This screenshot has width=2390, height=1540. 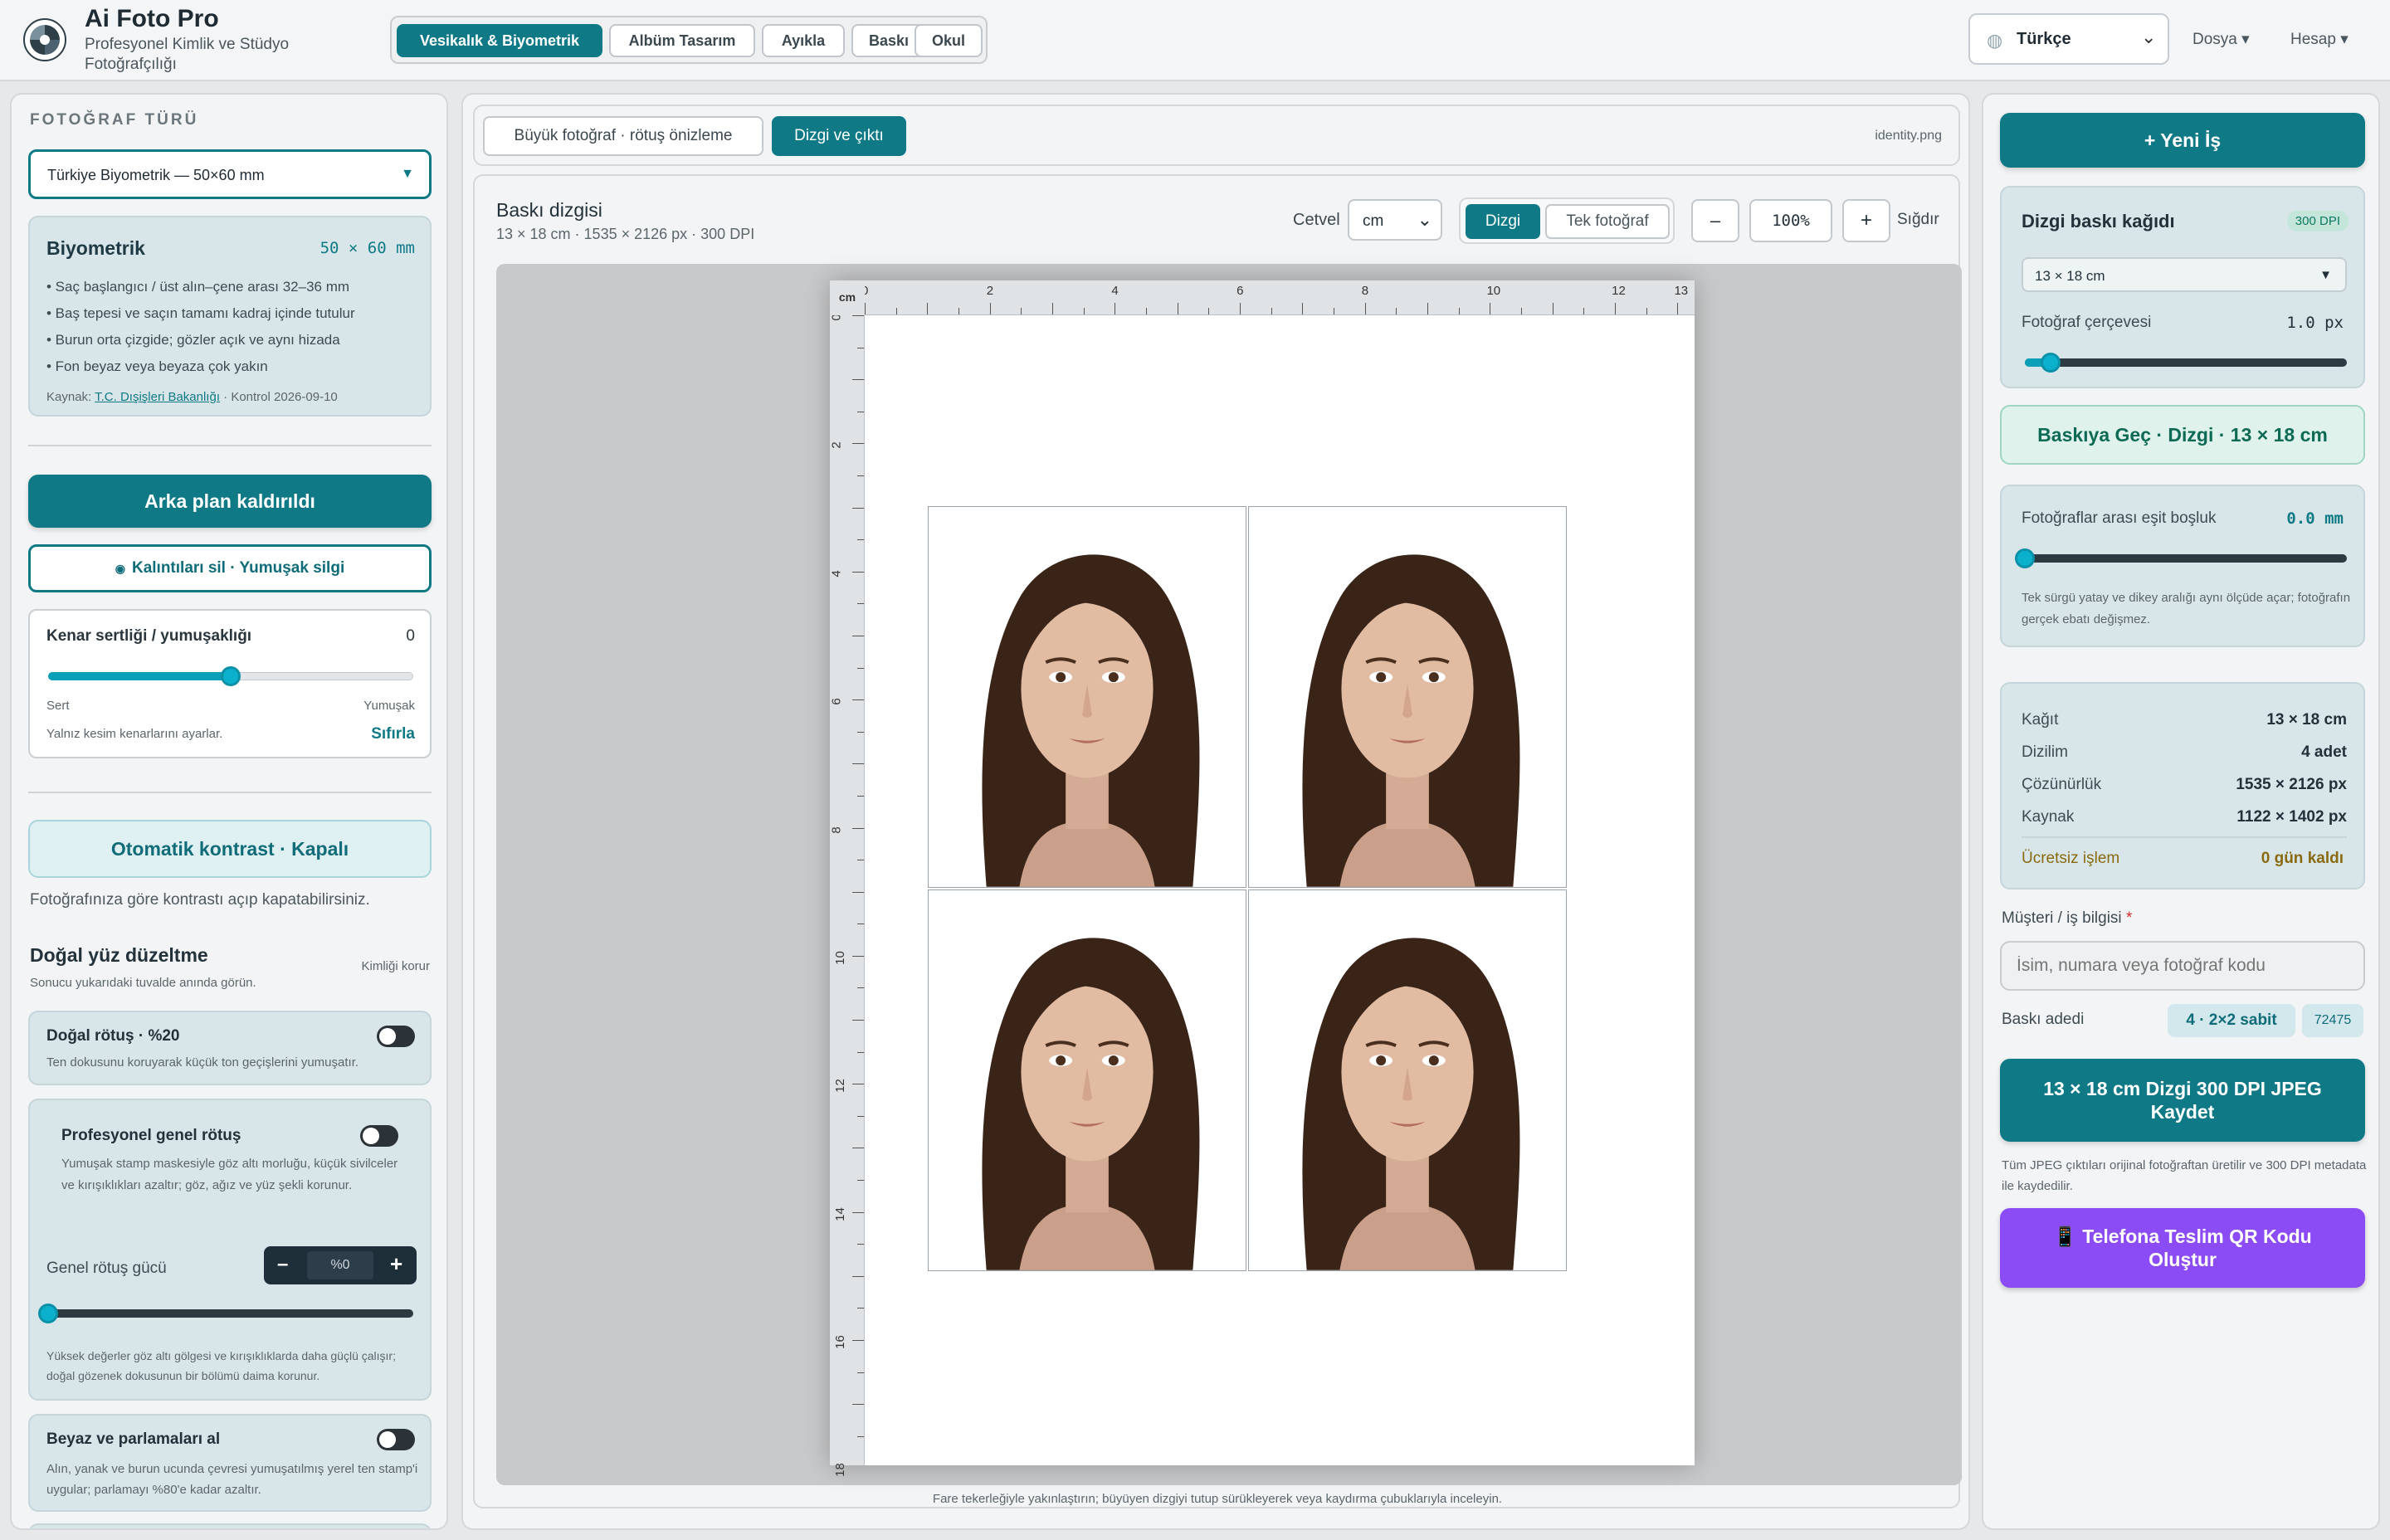 What do you see at coordinates (2044, 39) in the screenshot?
I see `language-label: Türkçe` at bounding box center [2044, 39].